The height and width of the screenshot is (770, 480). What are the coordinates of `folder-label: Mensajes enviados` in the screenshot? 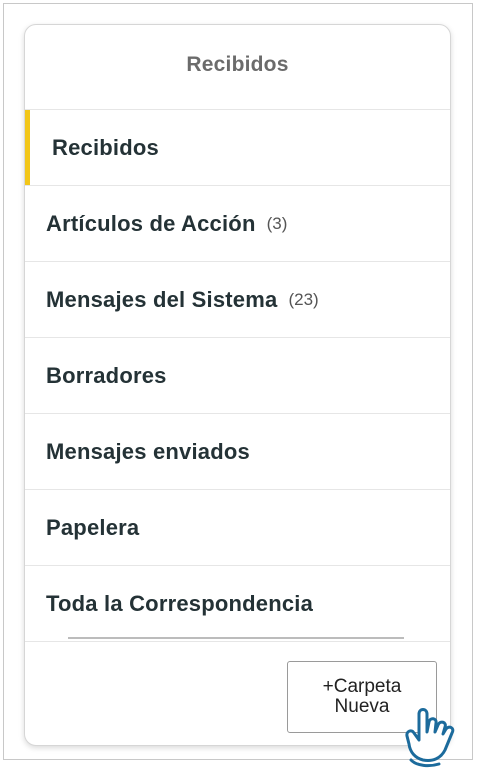 It's located at (148, 451).